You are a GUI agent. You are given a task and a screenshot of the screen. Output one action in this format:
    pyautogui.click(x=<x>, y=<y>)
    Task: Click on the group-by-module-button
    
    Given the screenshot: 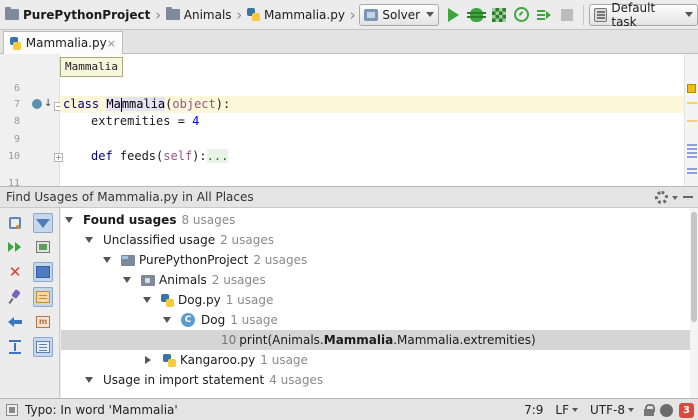 What is the action you would take?
    pyautogui.click(x=43, y=272)
    